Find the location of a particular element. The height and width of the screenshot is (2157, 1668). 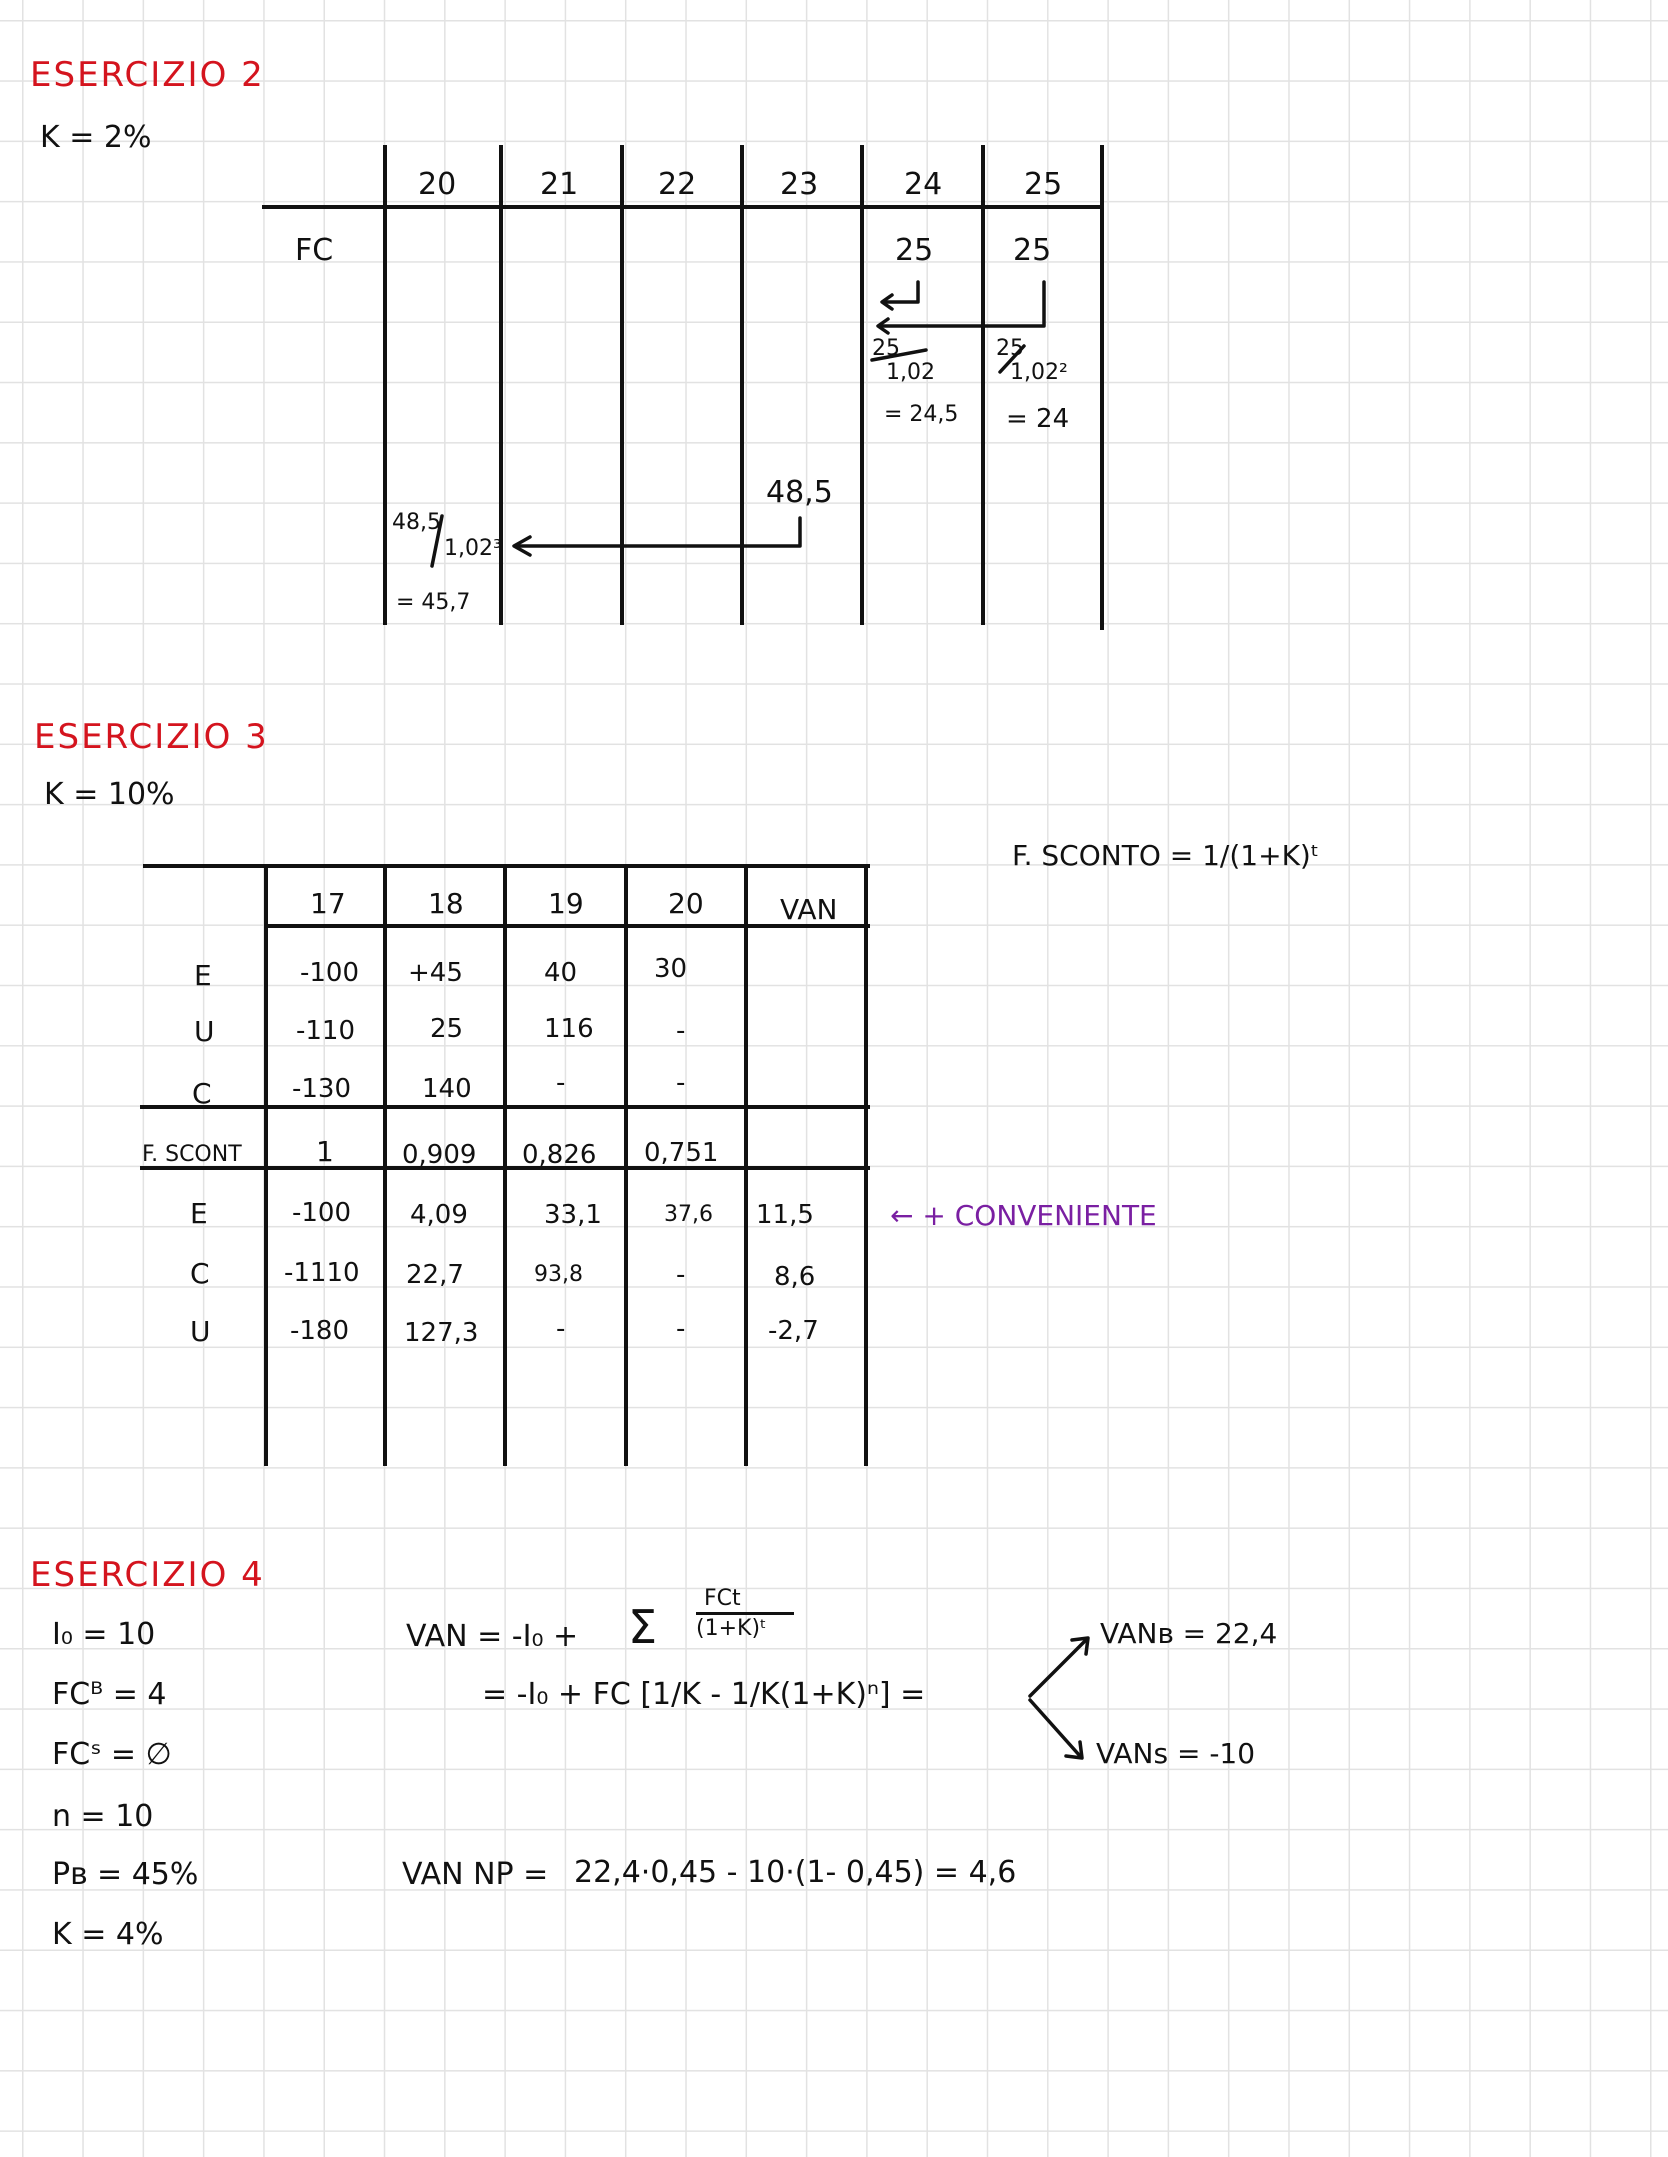

ex4-arrow-up is located at coordinates (1058, 1668).